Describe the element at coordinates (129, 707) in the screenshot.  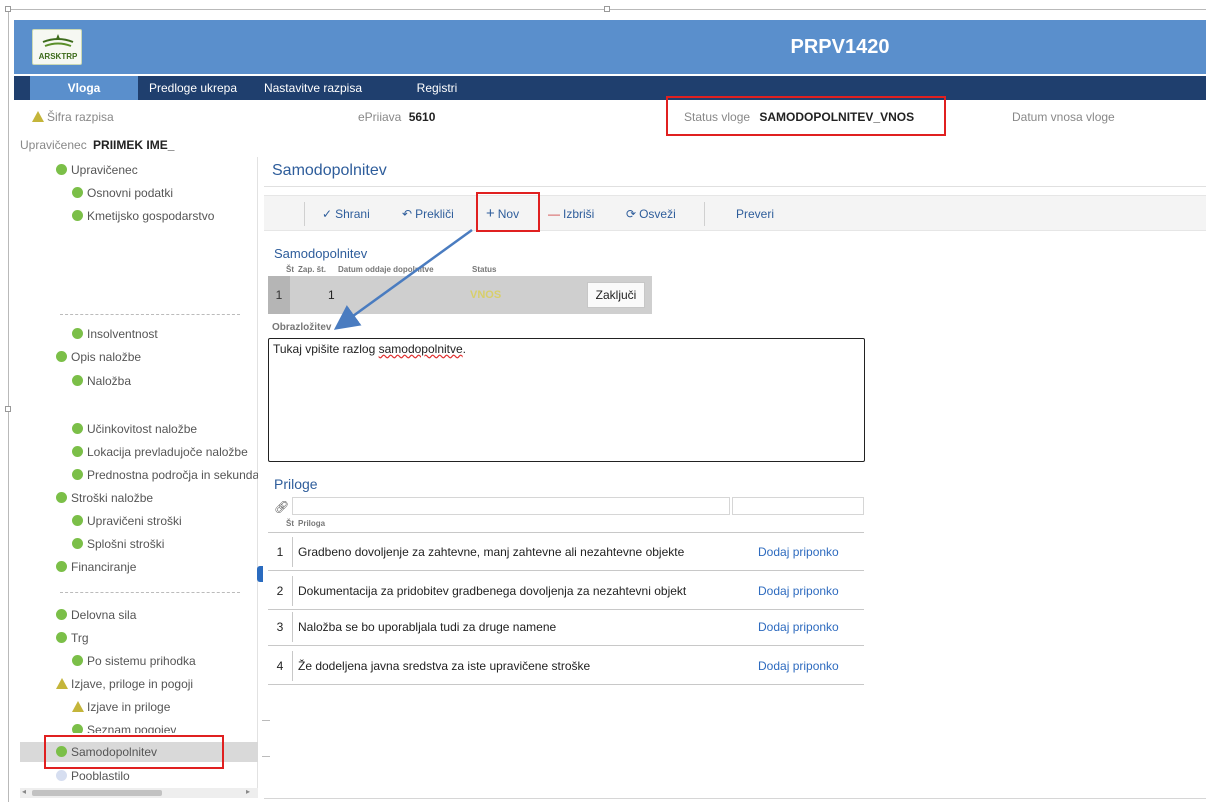
I see `sidebar-item-label: Izjave in priloge` at that location.